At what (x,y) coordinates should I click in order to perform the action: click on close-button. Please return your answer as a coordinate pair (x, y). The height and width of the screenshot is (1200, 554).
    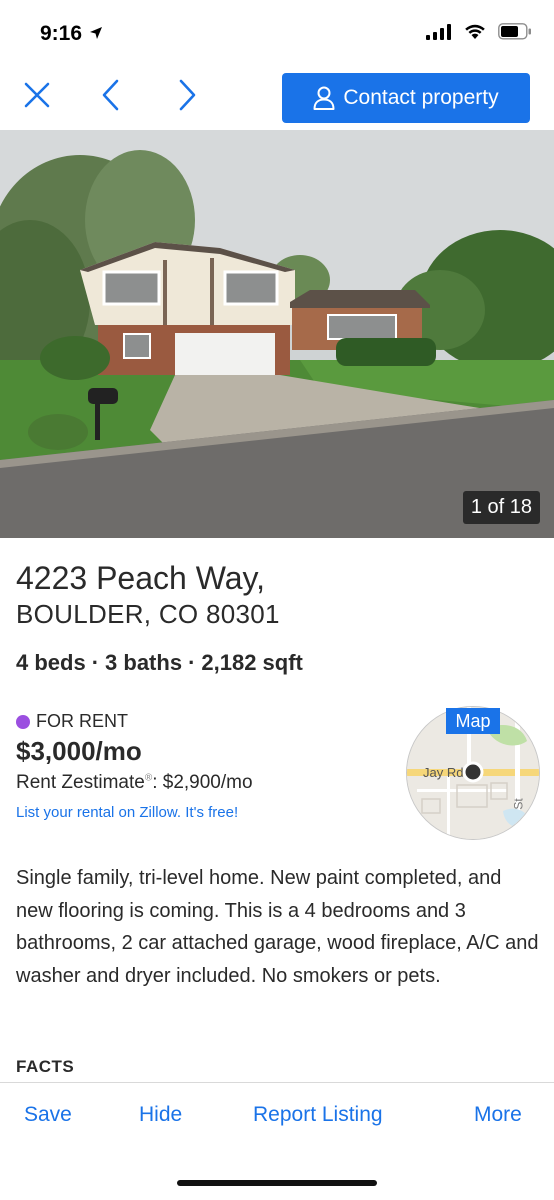
    Looking at the image, I should click on (37, 95).